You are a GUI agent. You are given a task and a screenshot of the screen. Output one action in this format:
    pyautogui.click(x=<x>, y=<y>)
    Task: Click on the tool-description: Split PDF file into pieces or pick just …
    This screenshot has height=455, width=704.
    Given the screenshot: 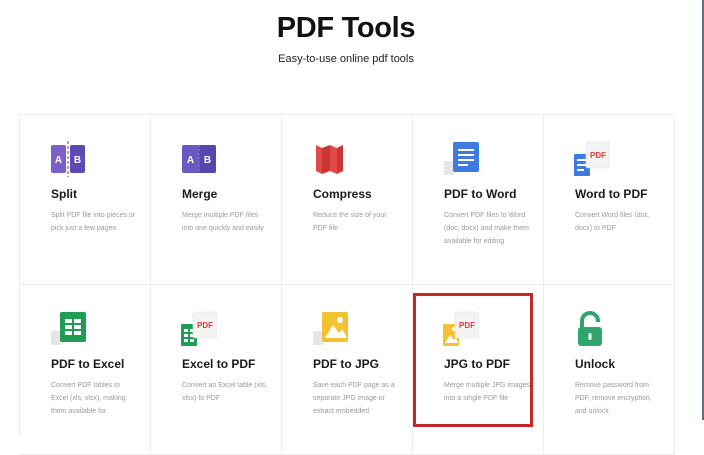 What is the action you would take?
    pyautogui.click(x=93, y=222)
    